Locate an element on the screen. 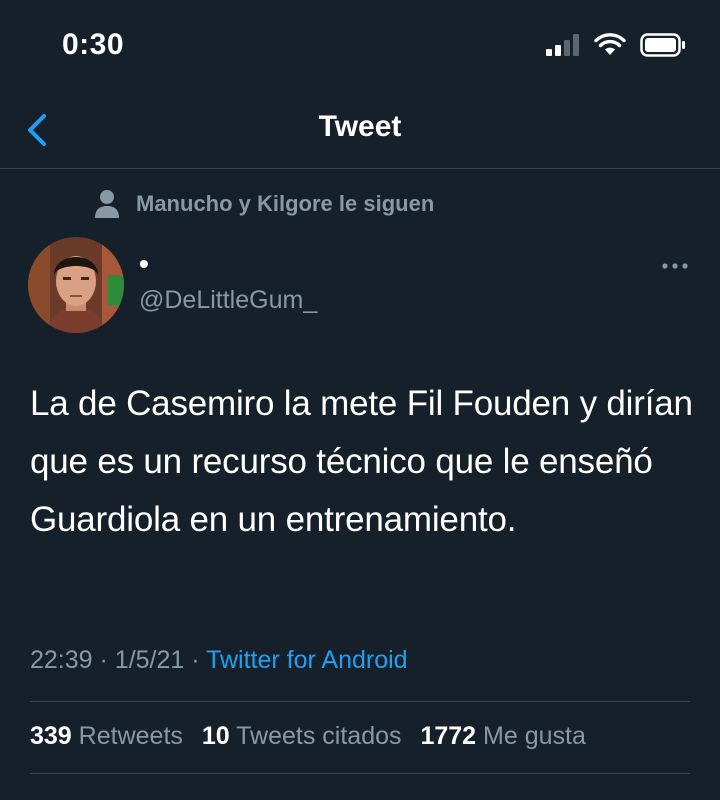  author-handle: @DeLittleGum_ is located at coordinates (228, 300).